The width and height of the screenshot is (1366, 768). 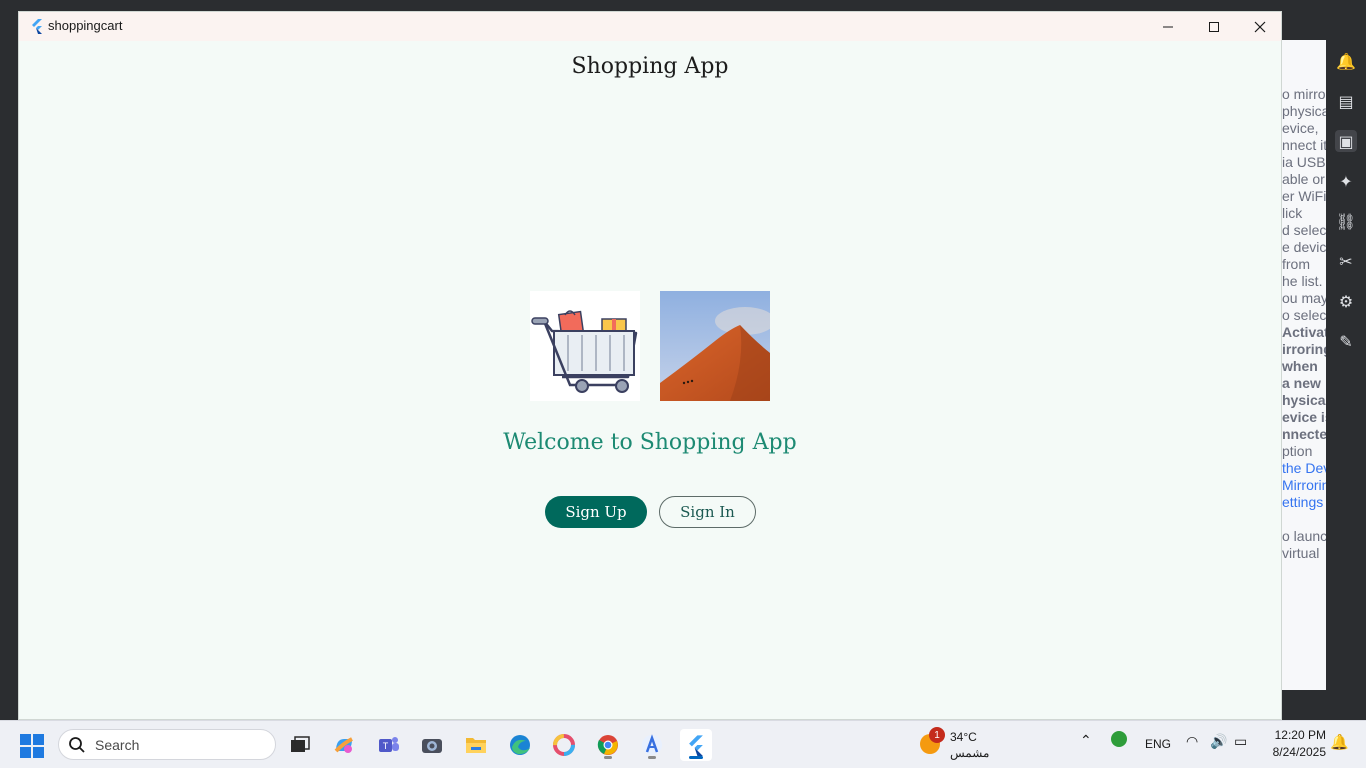 I want to click on sign-up-button: Sign Up, so click(x=596, y=512).